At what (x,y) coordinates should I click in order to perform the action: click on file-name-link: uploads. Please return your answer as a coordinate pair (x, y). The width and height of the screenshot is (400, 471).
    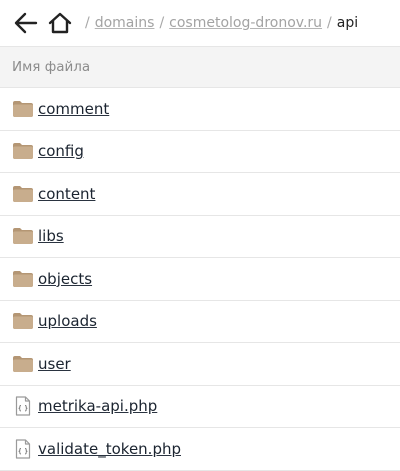
    Looking at the image, I should click on (67, 321).